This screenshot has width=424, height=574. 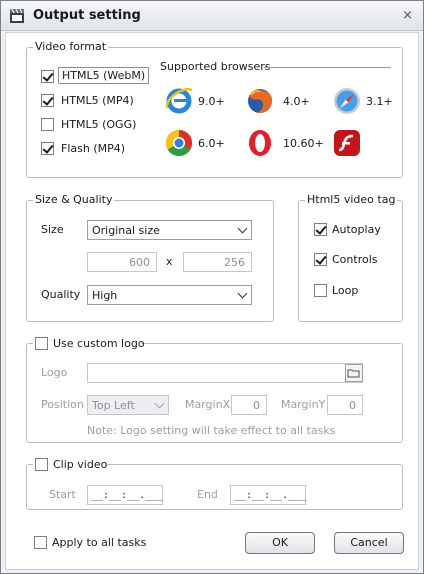 What do you see at coordinates (54, 372) in the screenshot?
I see `logo-label: Logo` at bounding box center [54, 372].